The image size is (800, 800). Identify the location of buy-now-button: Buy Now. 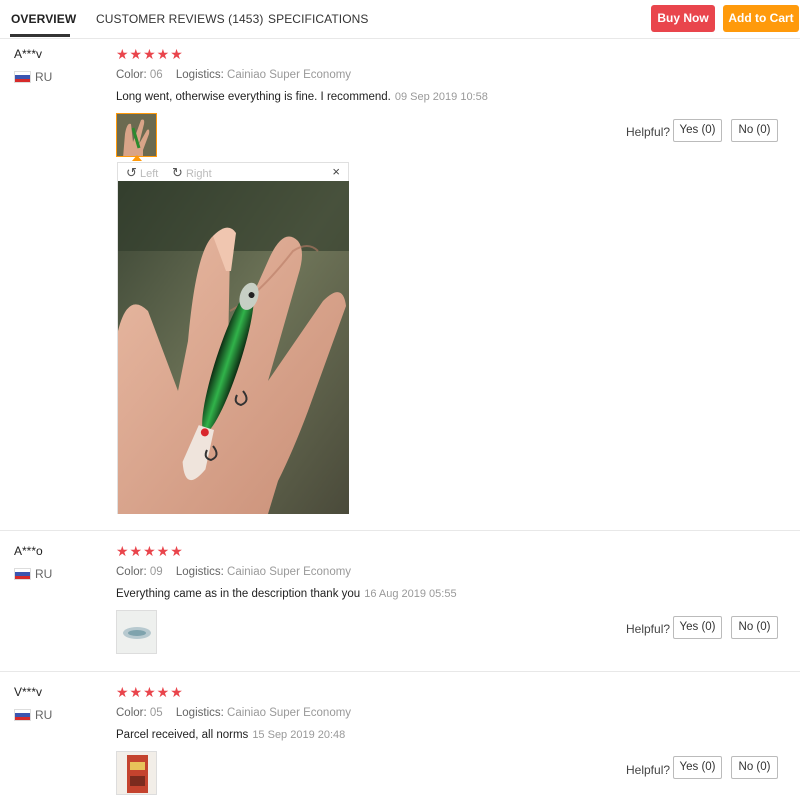
(683, 18).